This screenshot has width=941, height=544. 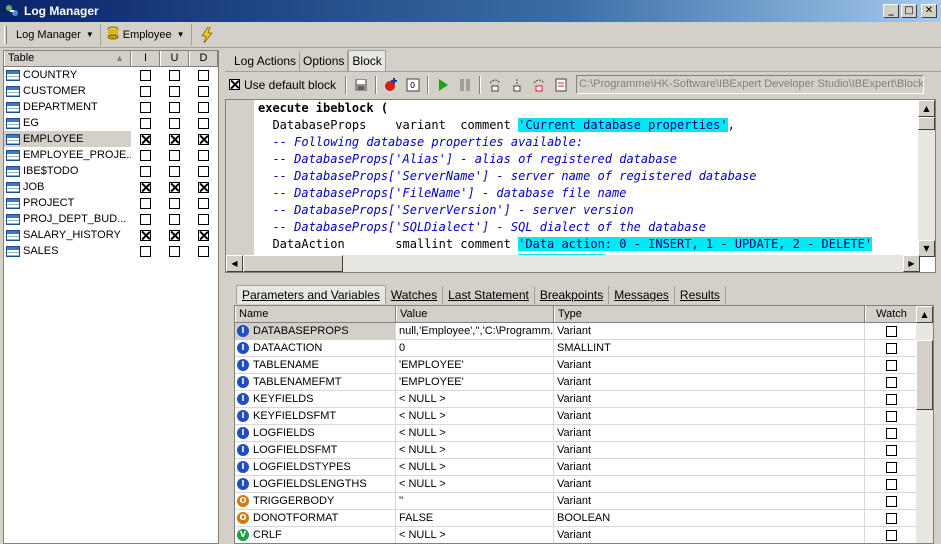 What do you see at coordinates (207, 35) in the screenshot?
I see `lightning-icon` at bounding box center [207, 35].